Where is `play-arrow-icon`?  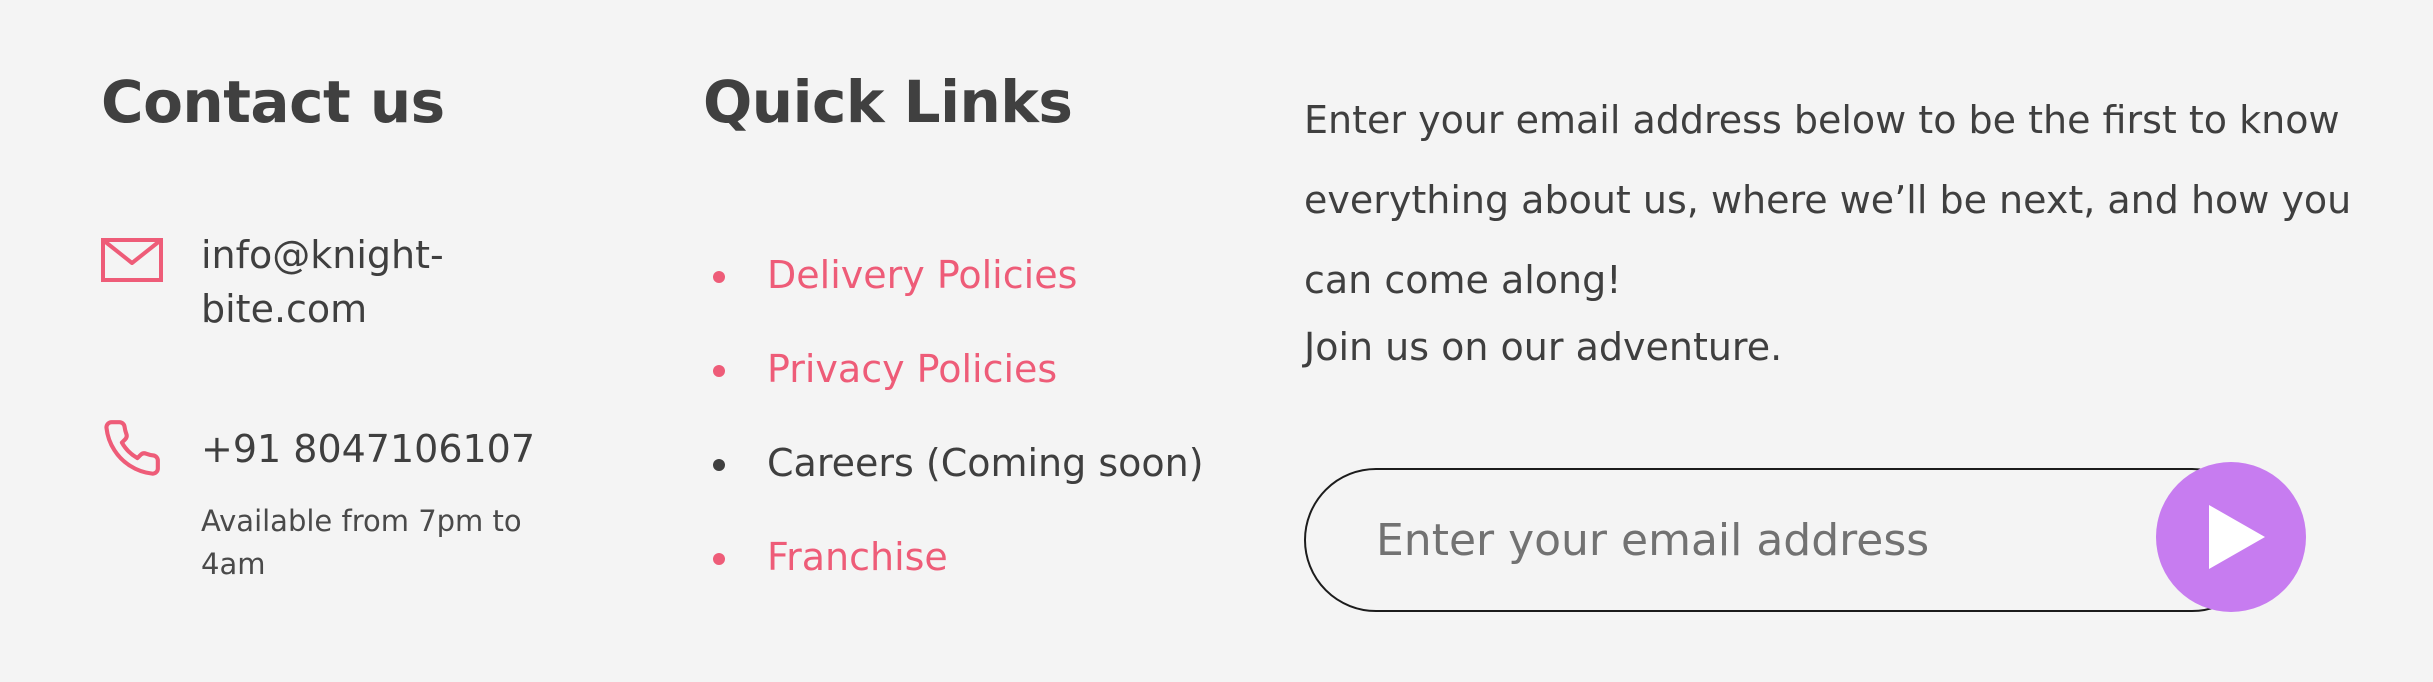
play-arrow-icon is located at coordinates (2237, 537).